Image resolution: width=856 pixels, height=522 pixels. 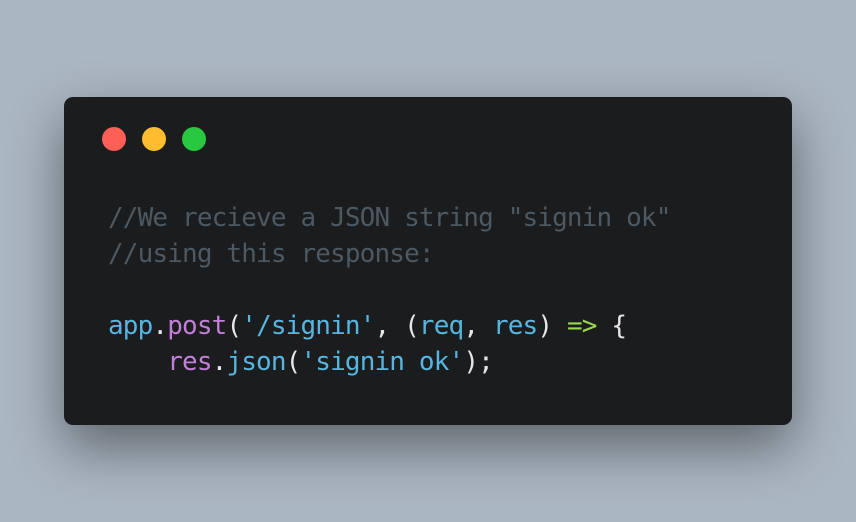 What do you see at coordinates (194, 139) in the screenshot?
I see `maximize-dot-icon` at bounding box center [194, 139].